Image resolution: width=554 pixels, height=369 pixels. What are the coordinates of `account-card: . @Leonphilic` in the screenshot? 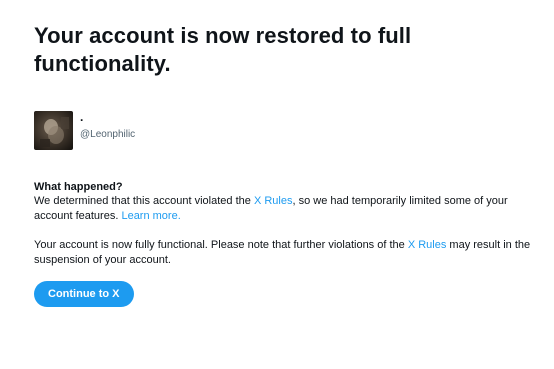 It's located at (284, 131).